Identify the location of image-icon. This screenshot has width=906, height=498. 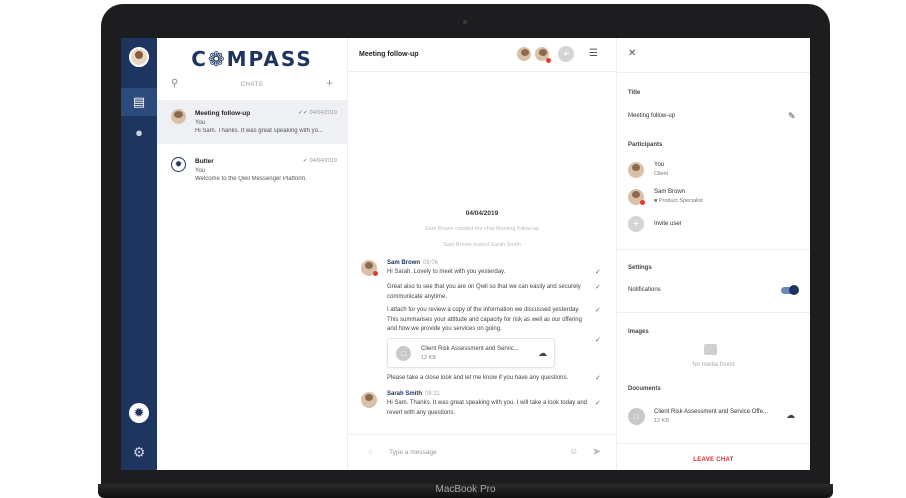
(710, 349).